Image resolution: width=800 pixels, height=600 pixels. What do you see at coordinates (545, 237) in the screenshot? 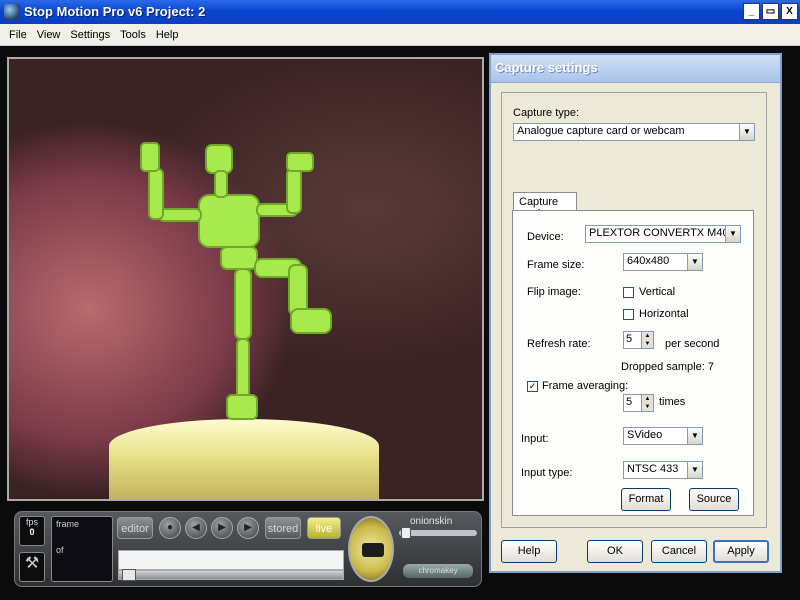
I see `device-label: Device:` at bounding box center [545, 237].